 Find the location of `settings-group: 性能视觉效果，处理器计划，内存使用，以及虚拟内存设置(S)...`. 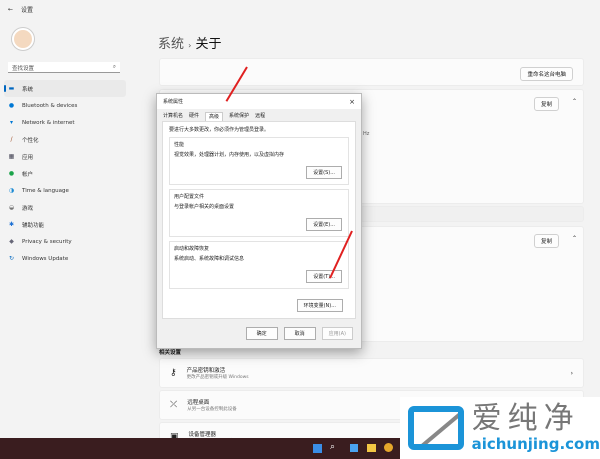

settings-group: 性能视觉效果，处理器计划，内存使用，以及虚拟内存设置(S)... is located at coordinates (259, 161).